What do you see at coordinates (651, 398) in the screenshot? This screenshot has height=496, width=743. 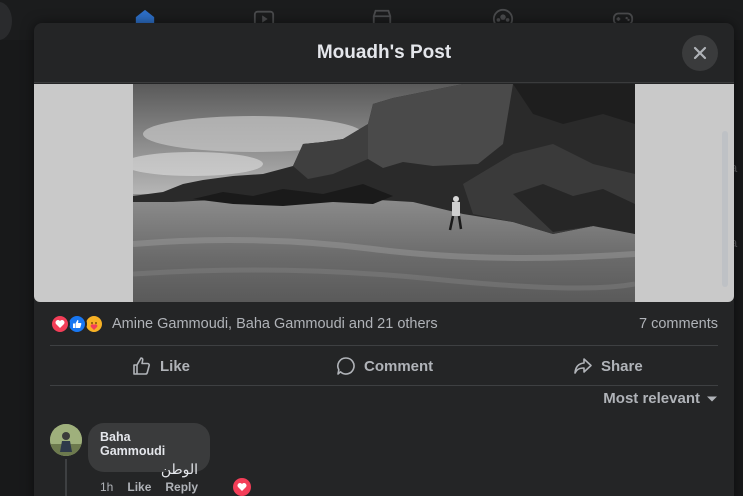 I see `sort-label: Most relevant` at bounding box center [651, 398].